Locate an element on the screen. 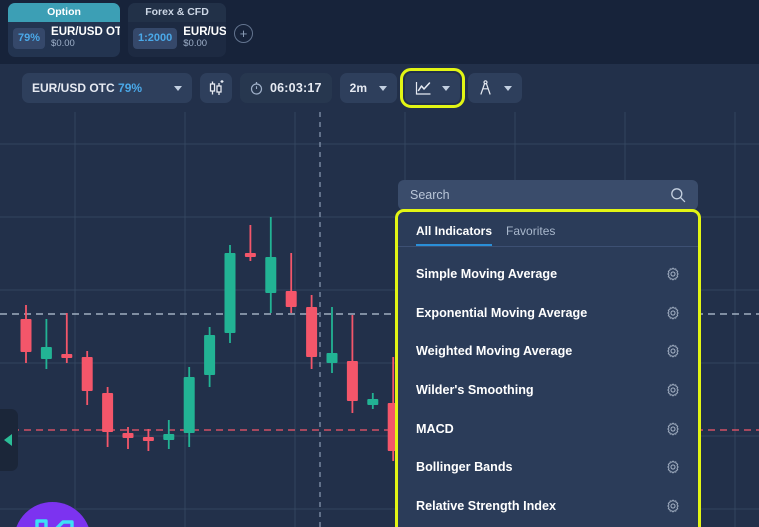 The image size is (759, 527). account-tab-option-label: Option is located at coordinates (64, 12).